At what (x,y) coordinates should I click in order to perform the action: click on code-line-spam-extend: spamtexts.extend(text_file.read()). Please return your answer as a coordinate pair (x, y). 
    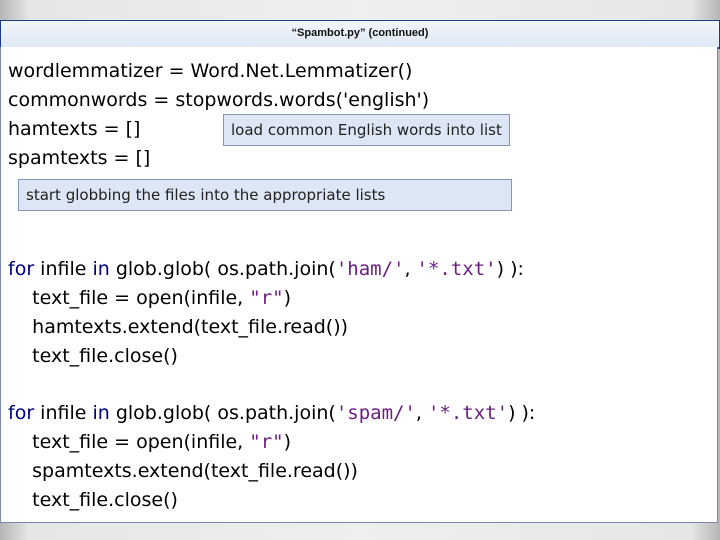
    Looking at the image, I should click on (183, 471).